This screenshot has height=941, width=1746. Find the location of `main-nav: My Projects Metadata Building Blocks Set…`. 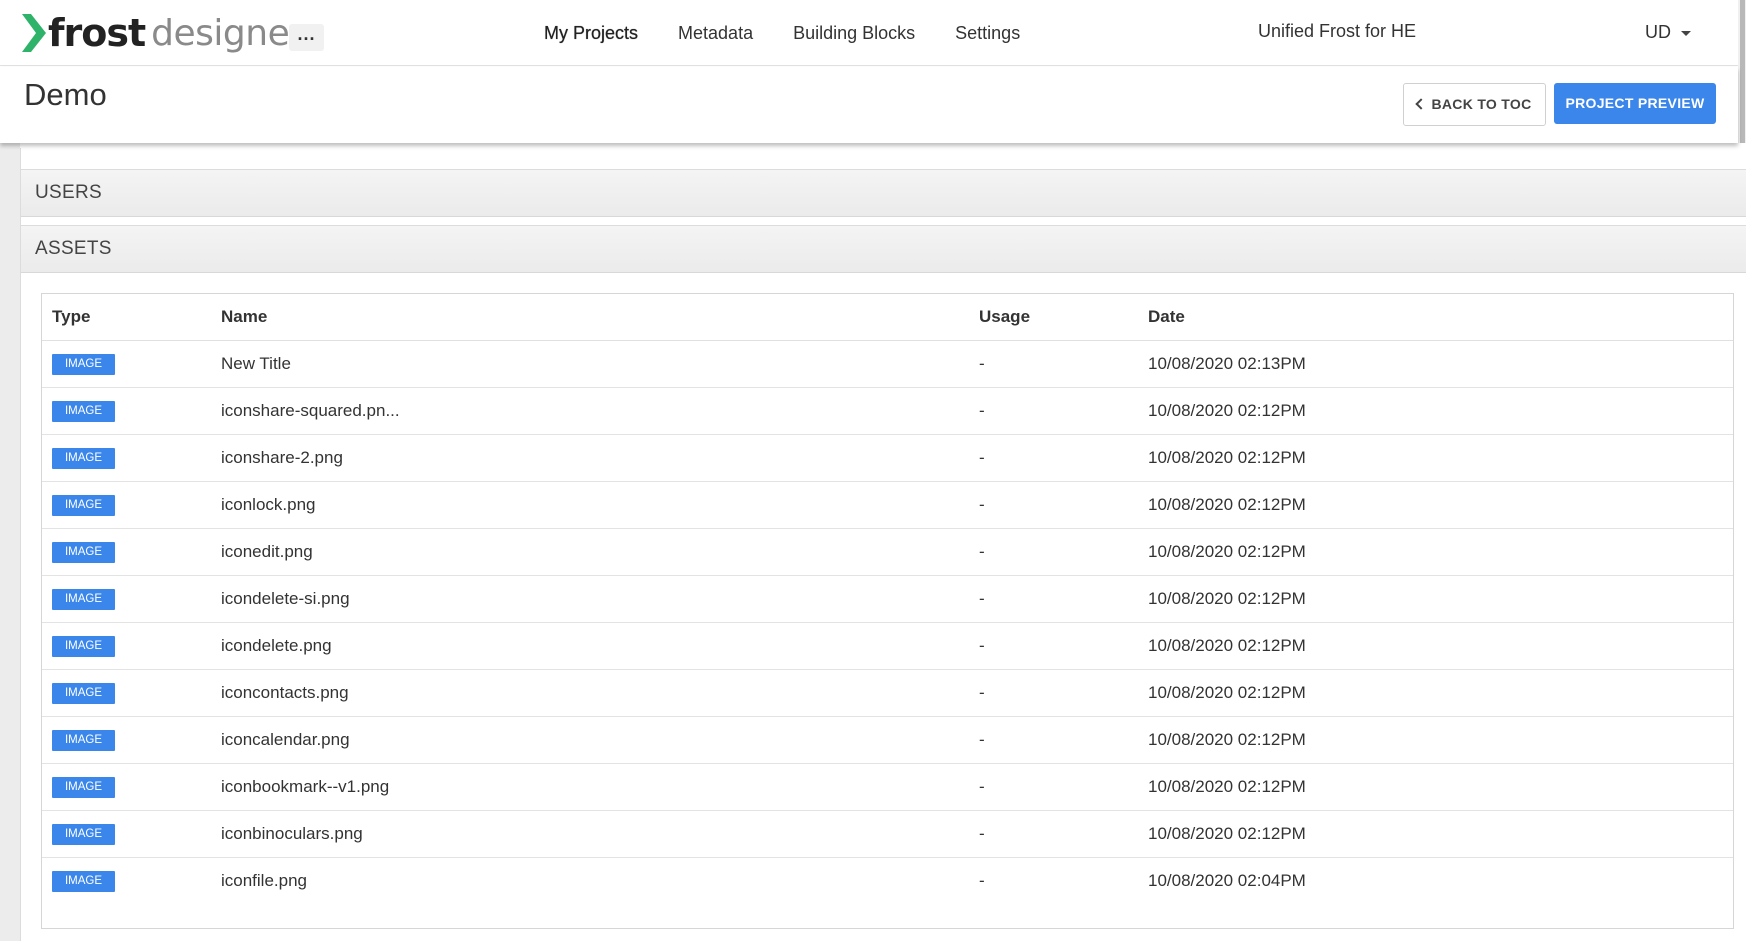

main-nav: My Projects Metadata Building Blocks Set… is located at coordinates (802, 33).